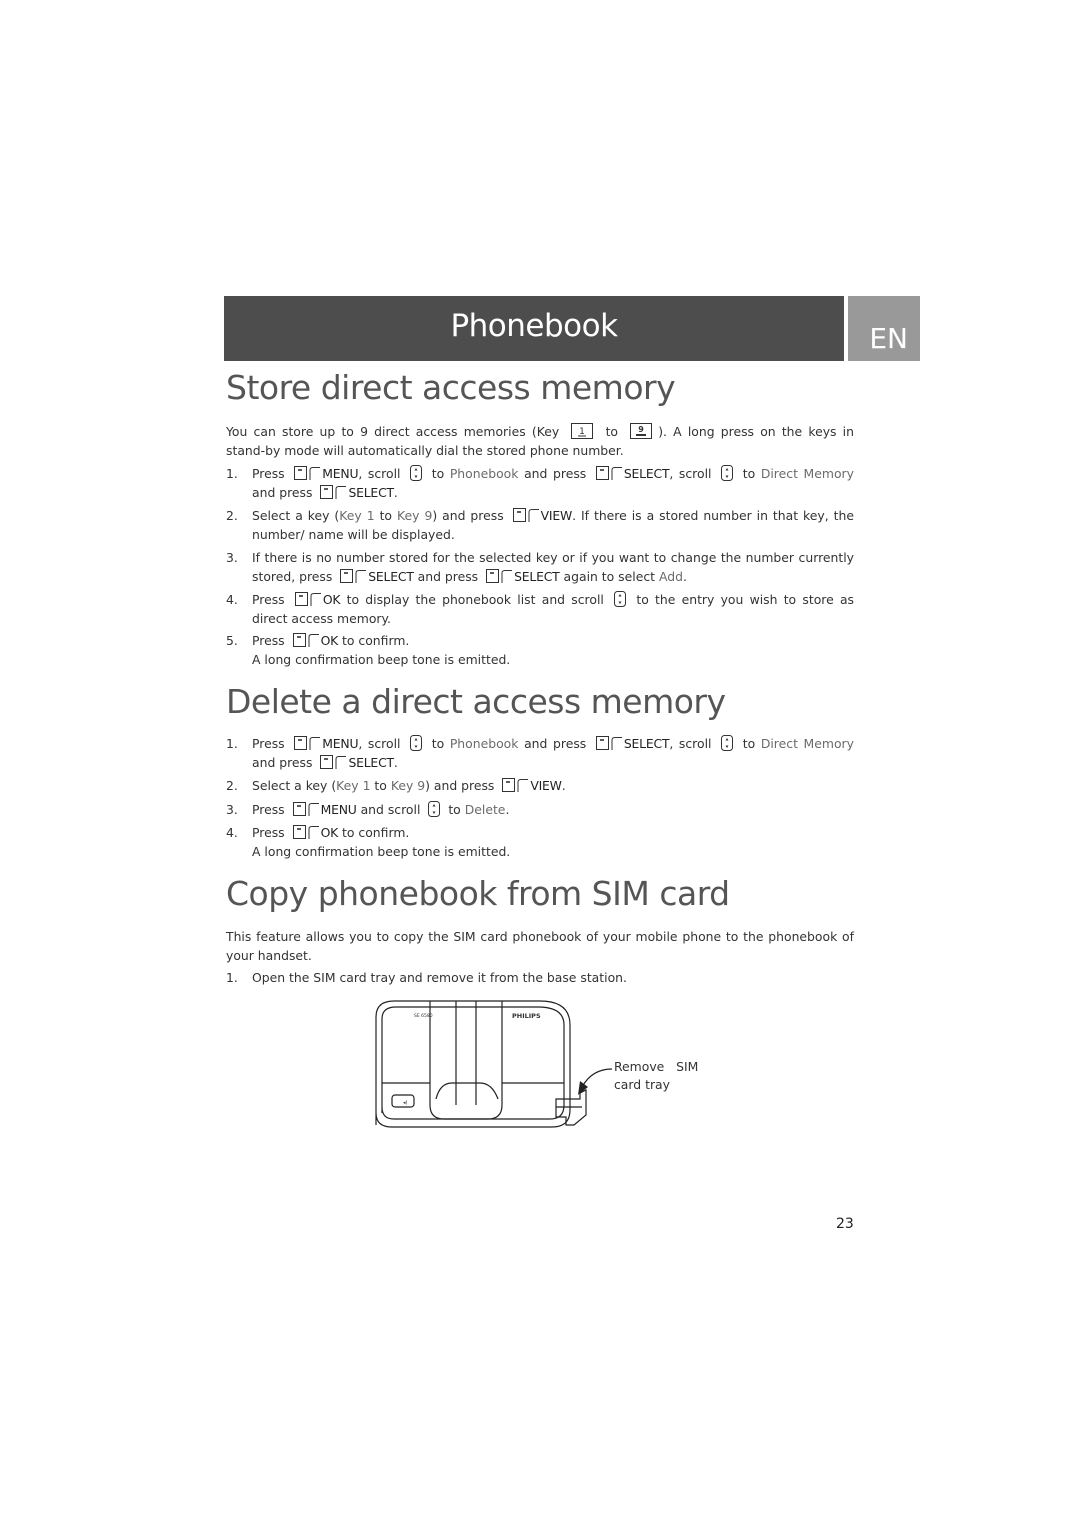 Image resolution: width=1080 pixels, height=1528 pixels. Describe the element at coordinates (357, 515) in the screenshot. I see `menu-option: Key 1` at that location.